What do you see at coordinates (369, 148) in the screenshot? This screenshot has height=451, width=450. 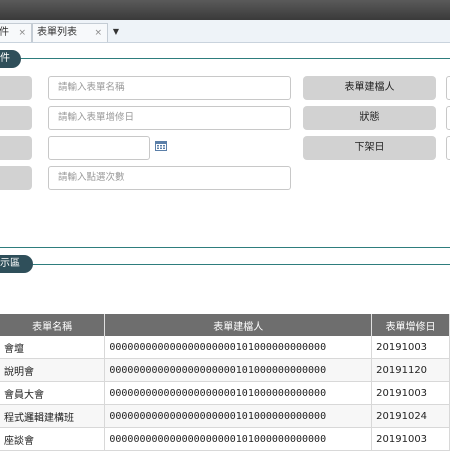 I see `label-removal-date: 下架日` at bounding box center [369, 148].